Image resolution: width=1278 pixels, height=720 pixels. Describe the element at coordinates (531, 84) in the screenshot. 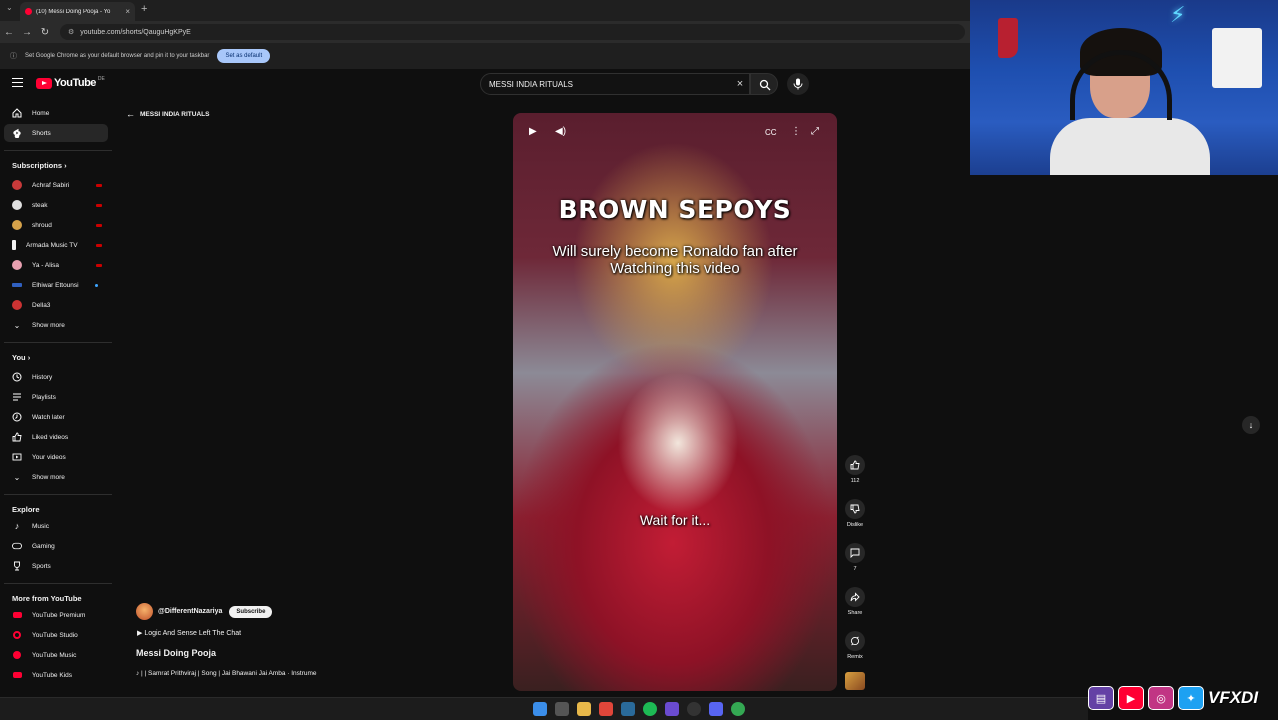

I see `search-value: MESSI INDIA RITUALS` at that location.